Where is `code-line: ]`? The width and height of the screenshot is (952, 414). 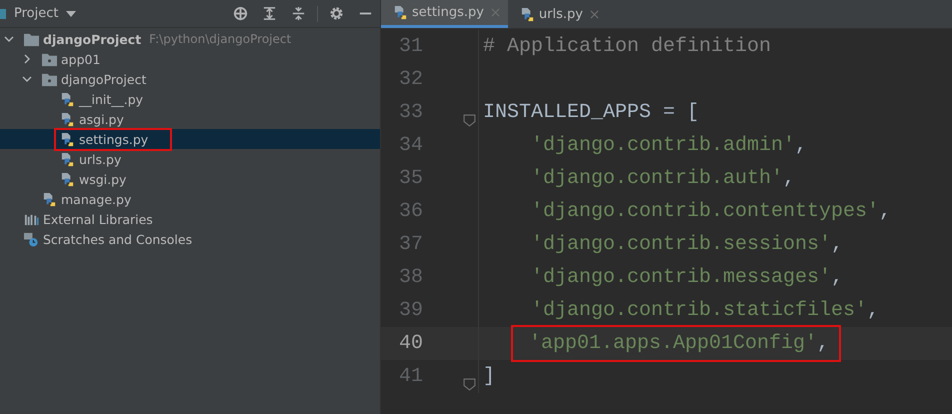
code-line: ] is located at coordinates (489, 377).